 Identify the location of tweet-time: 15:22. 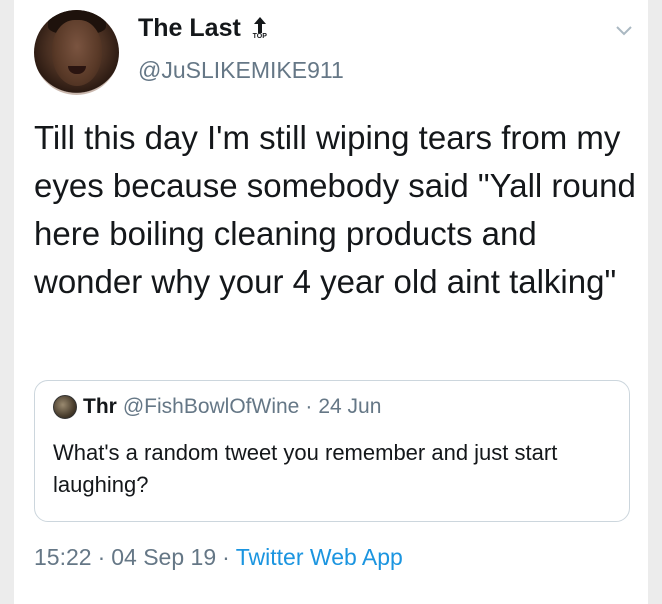
(63, 557).